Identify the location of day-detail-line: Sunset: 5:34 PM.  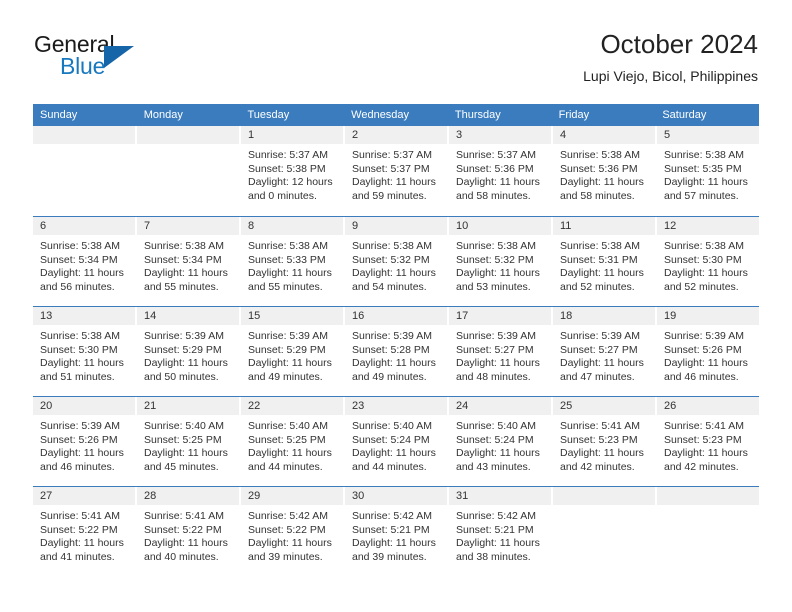
(79, 259).